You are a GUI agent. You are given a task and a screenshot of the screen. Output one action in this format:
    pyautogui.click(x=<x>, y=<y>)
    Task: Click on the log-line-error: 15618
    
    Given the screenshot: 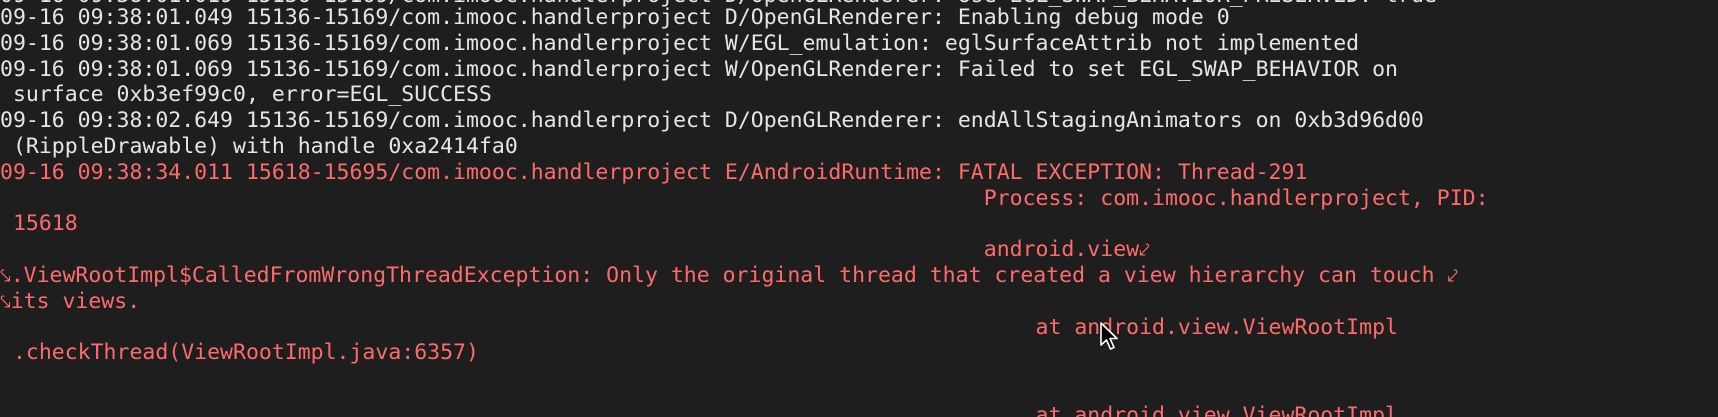 What is the action you would take?
    pyautogui.click(x=39, y=224)
    